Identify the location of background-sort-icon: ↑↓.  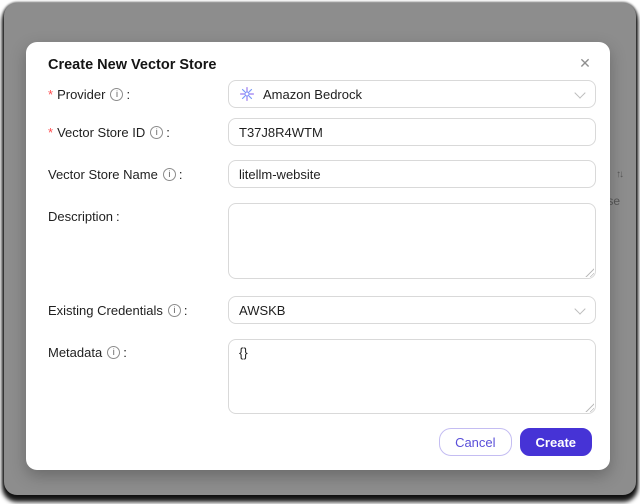
(620, 174).